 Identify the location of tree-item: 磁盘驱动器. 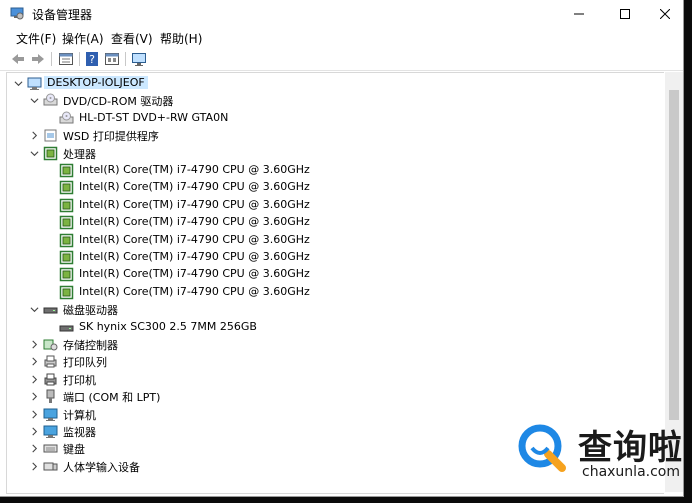
(335, 309).